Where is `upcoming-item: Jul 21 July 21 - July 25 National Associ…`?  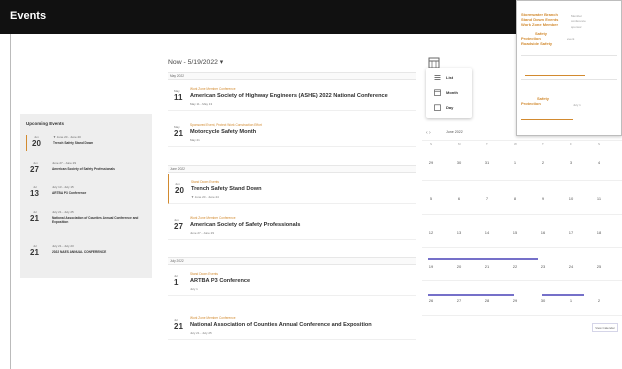
upcoming-item: Jul 21 July 21 - July 25 National Associ… is located at coordinates (88, 218).